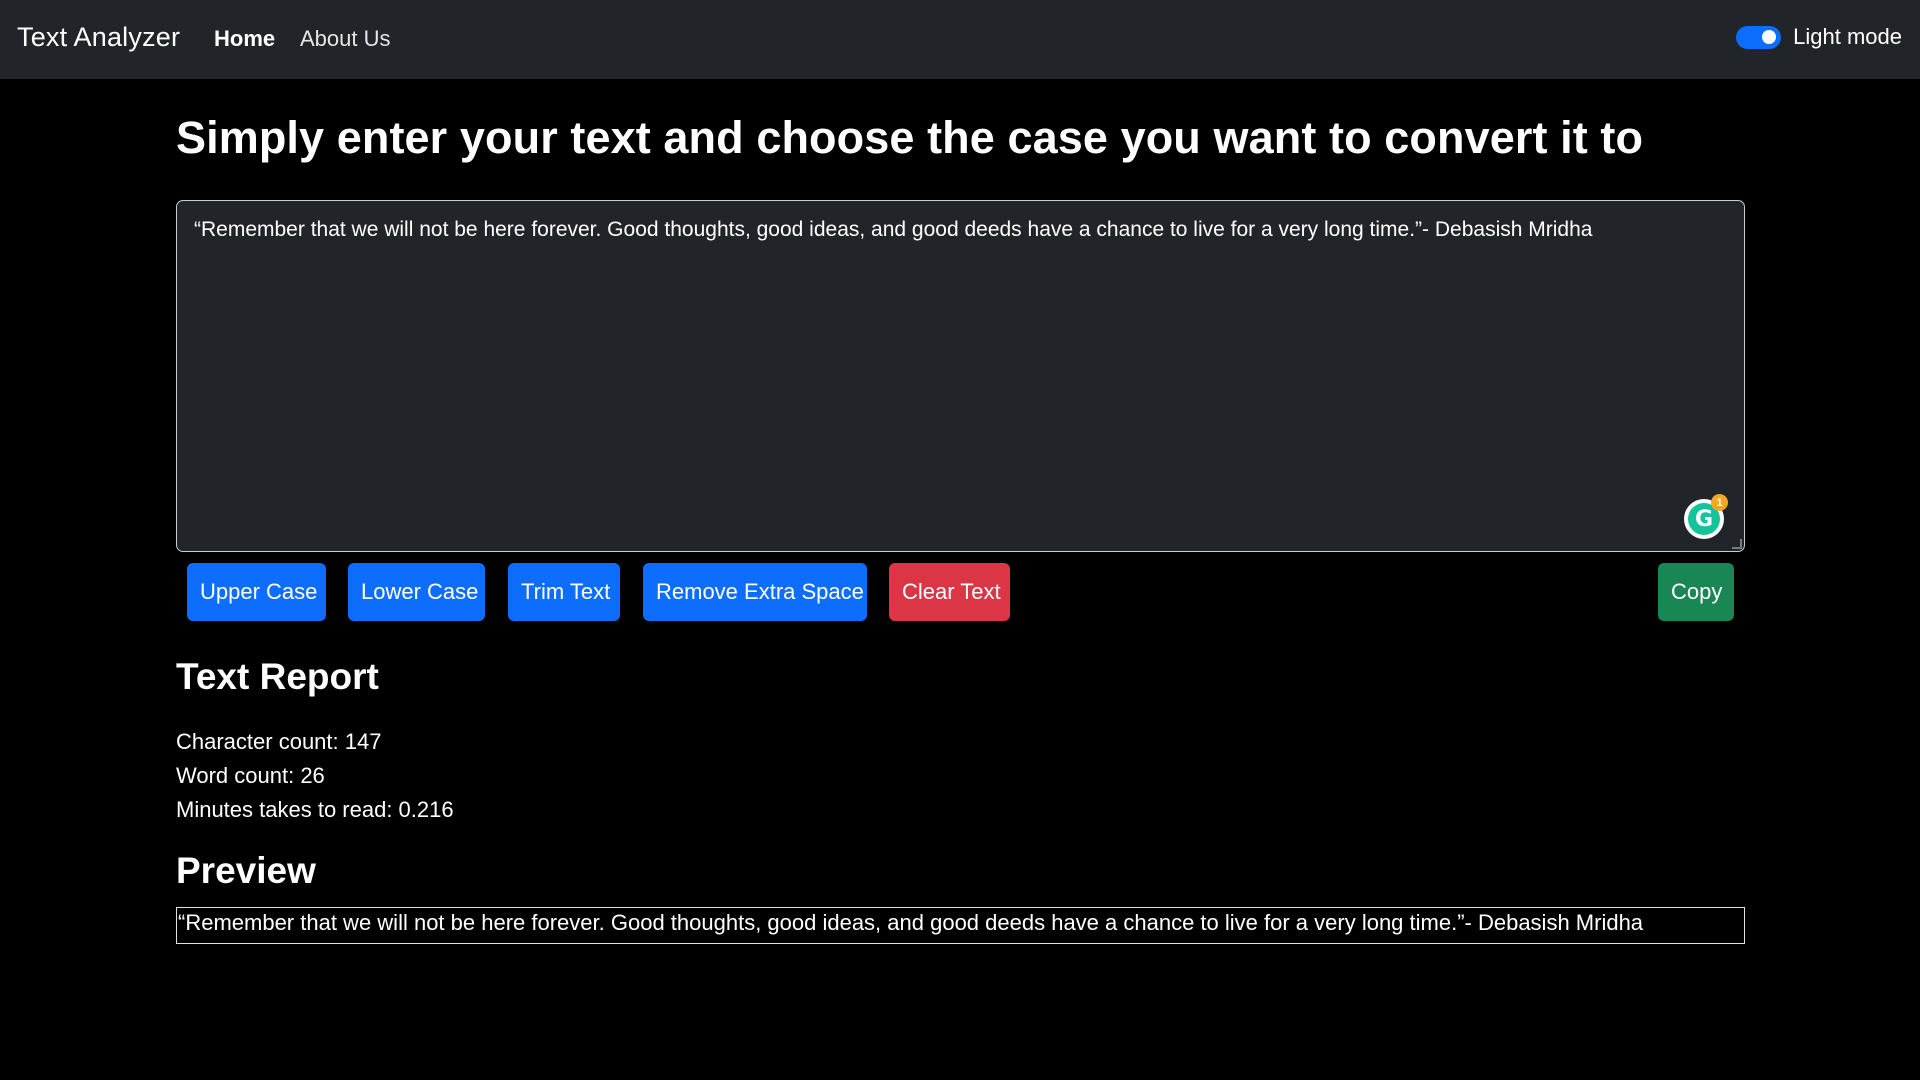 This screenshot has height=1080, width=1920. What do you see at coordinates (1719, 502) in the screenshot?
I see `grammarly-badge: 1` at bounding box center [1719, 502].